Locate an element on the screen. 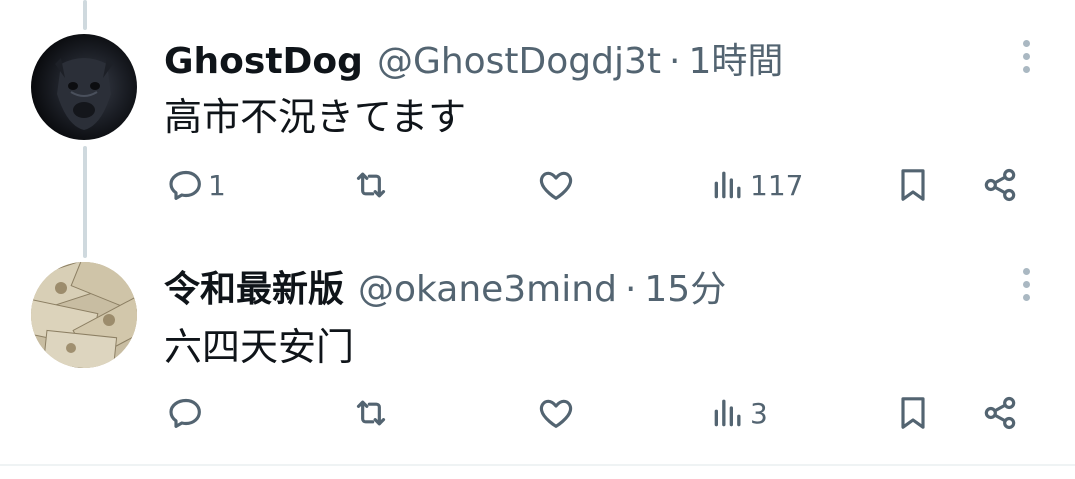 This screenshot has height=479, width=1075. action-bar: 1 117 is located at coordinates (537, 185).